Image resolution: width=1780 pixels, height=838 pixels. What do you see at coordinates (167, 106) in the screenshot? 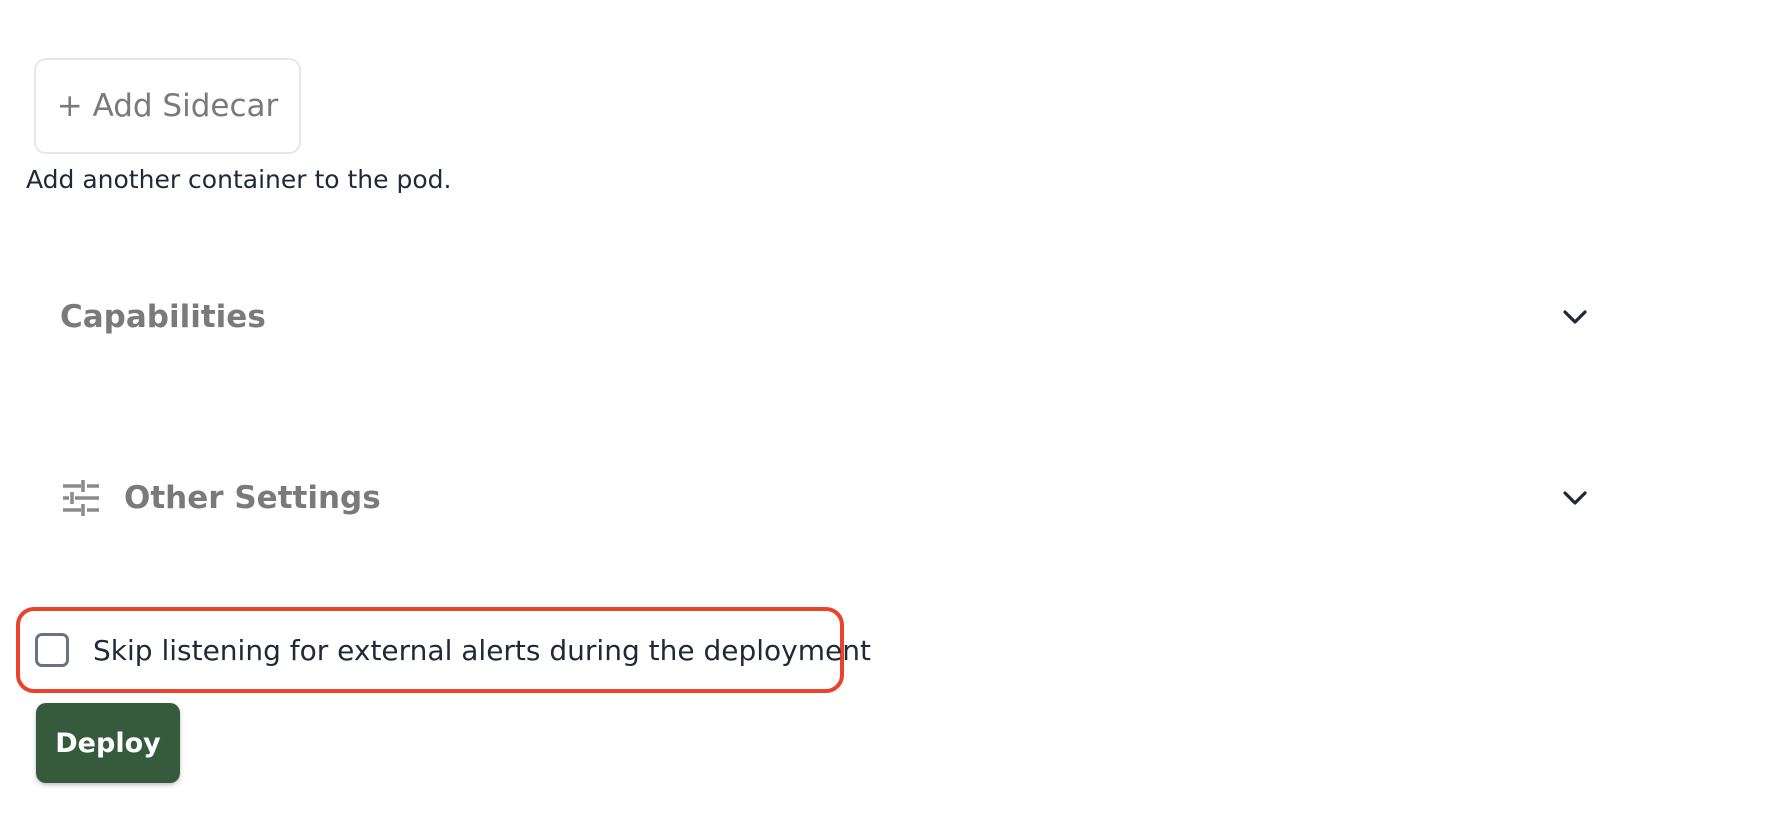
I see `add-sidecar-button: + Add Sidecar` at bounding box center [167, 106].